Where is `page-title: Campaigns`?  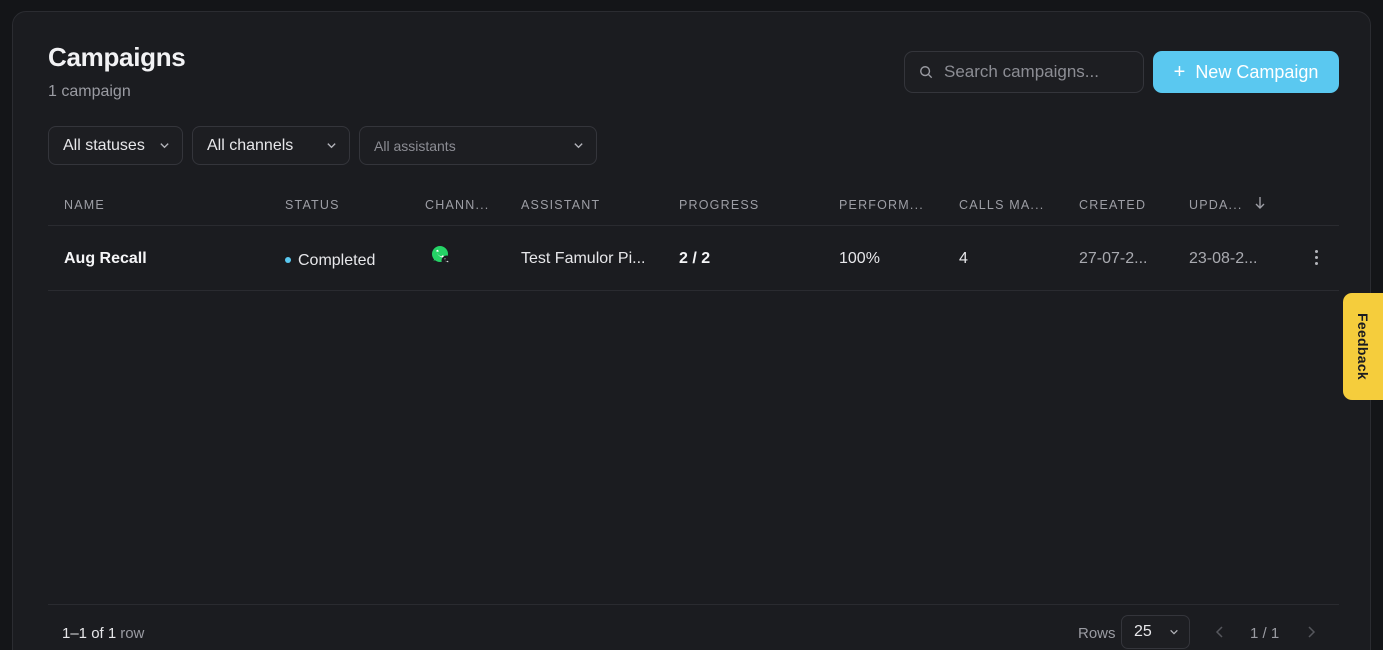 page-title: Campaigns is located at coordinates (117, 57).